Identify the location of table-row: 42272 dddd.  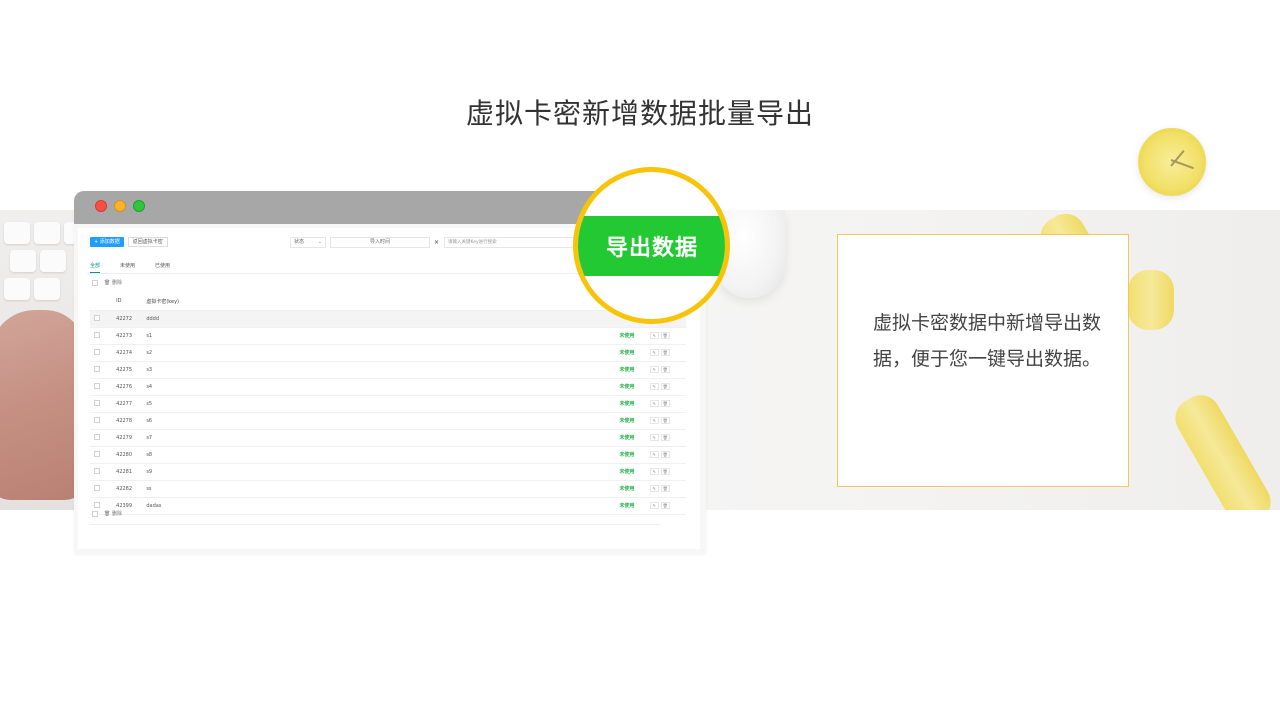
(388, 319).